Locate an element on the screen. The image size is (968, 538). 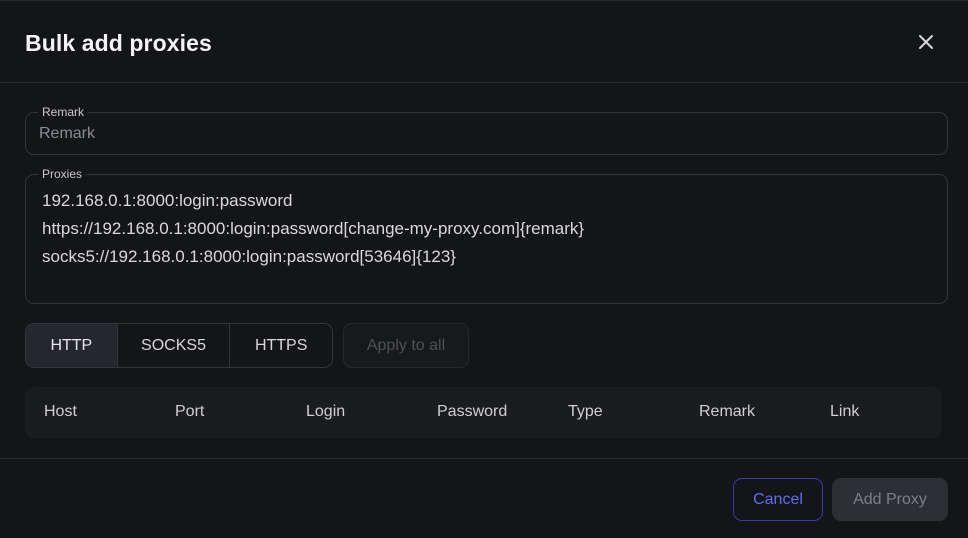
apply-to-all-button: Apply to all is located at coordinates (406, 345).